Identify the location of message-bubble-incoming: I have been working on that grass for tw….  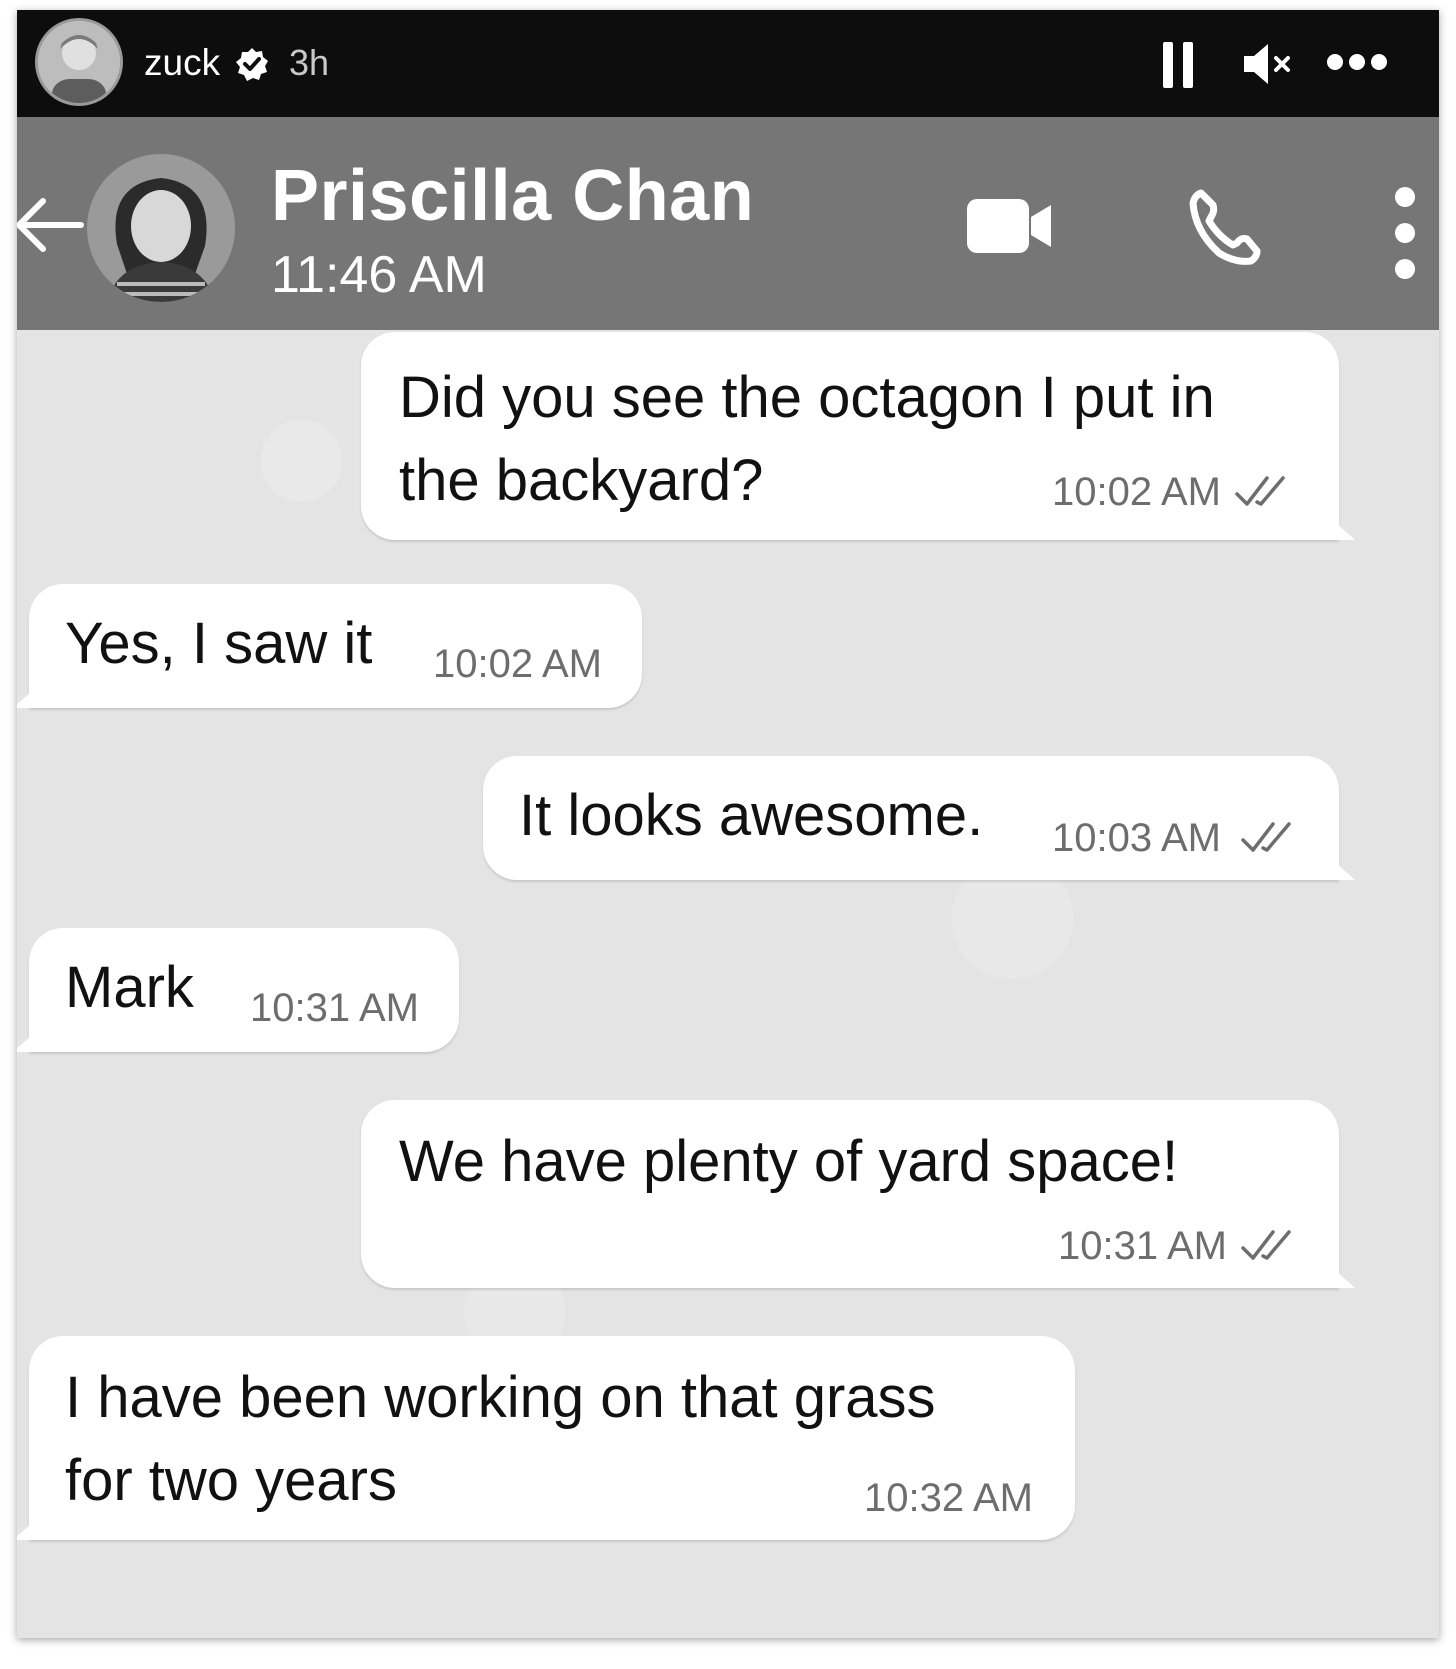
(546, 1438).